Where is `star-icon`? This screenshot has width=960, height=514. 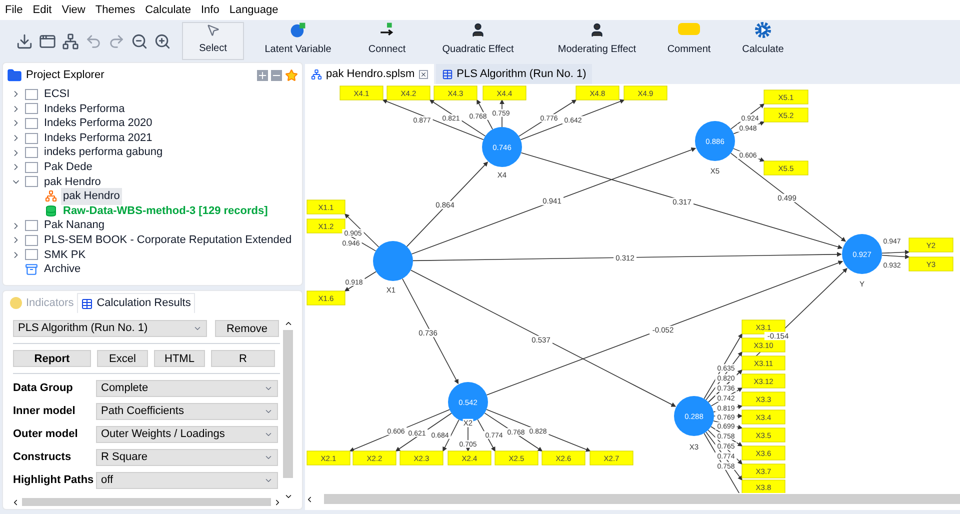
star-icon is located at coordinates (291, 75).